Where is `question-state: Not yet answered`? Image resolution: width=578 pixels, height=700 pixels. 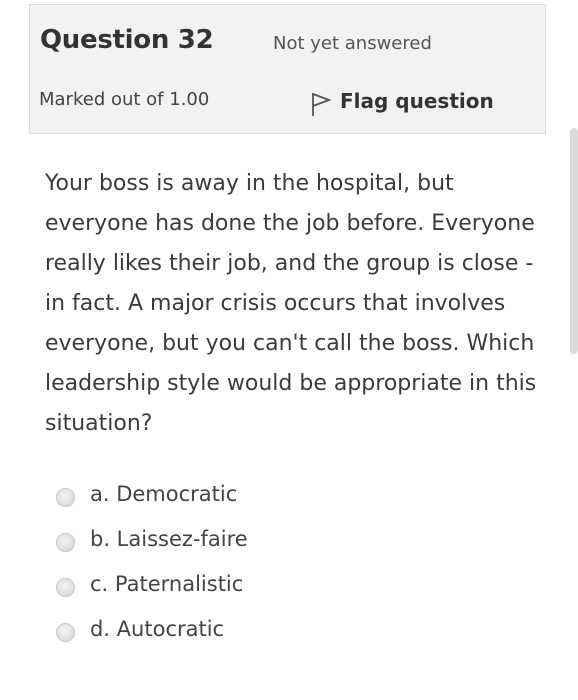 question-state: Not yet answered is located at coordinates (352, 43).